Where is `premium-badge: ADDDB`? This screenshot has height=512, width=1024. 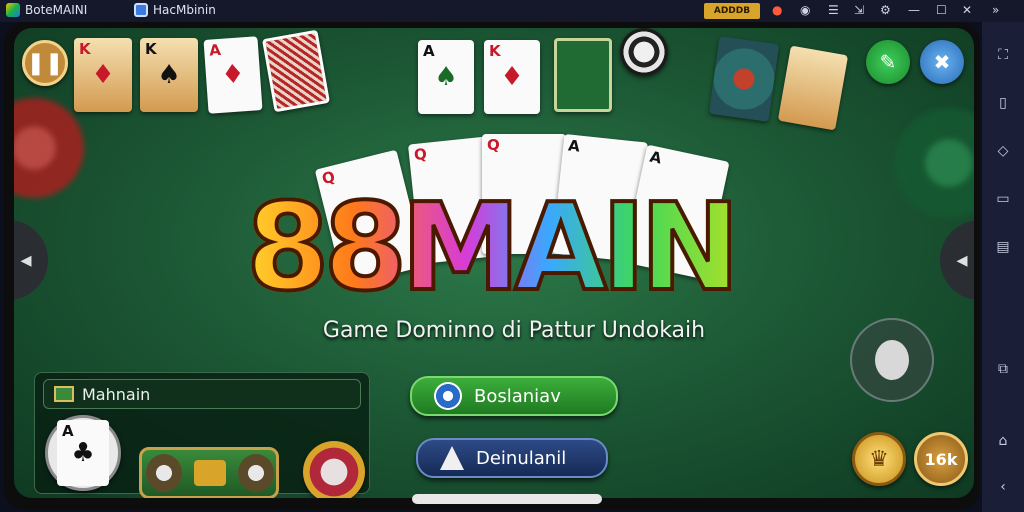 premium-badge: ADDDB is located at coordinates (732, 11).